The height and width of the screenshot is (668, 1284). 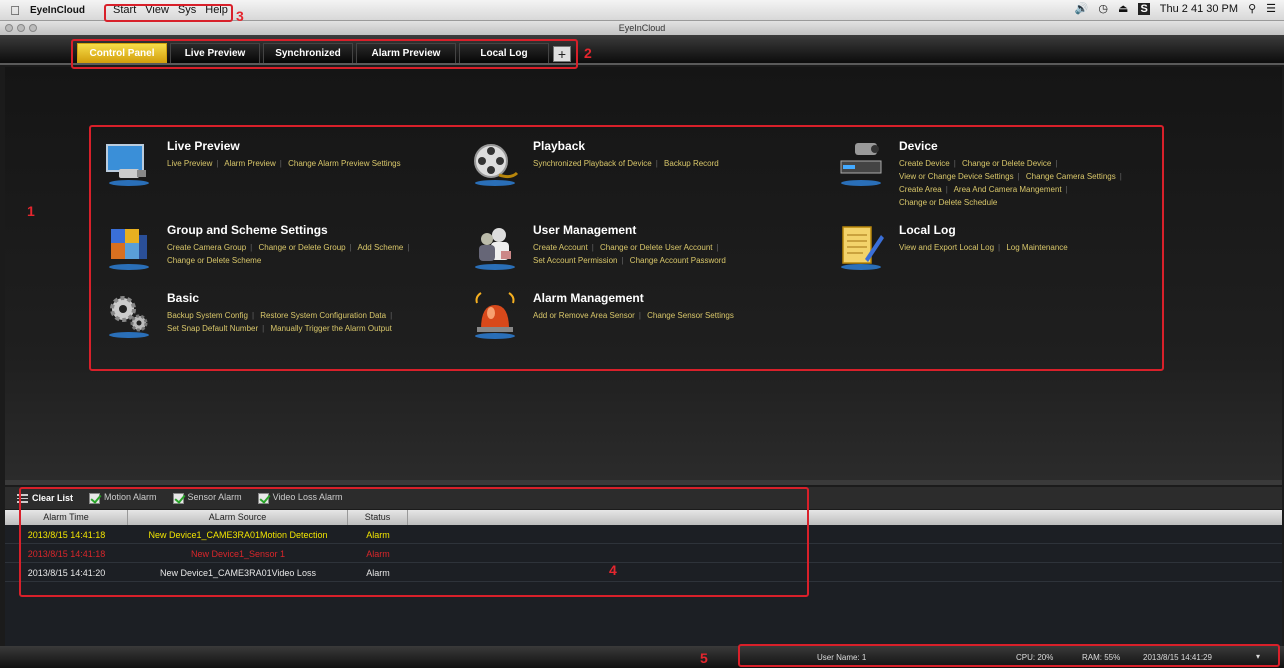 What do you see at coordinates (861, 247) in the screenshot?
I see `notepad-pencil-icon` at bounding box center [861, 247].